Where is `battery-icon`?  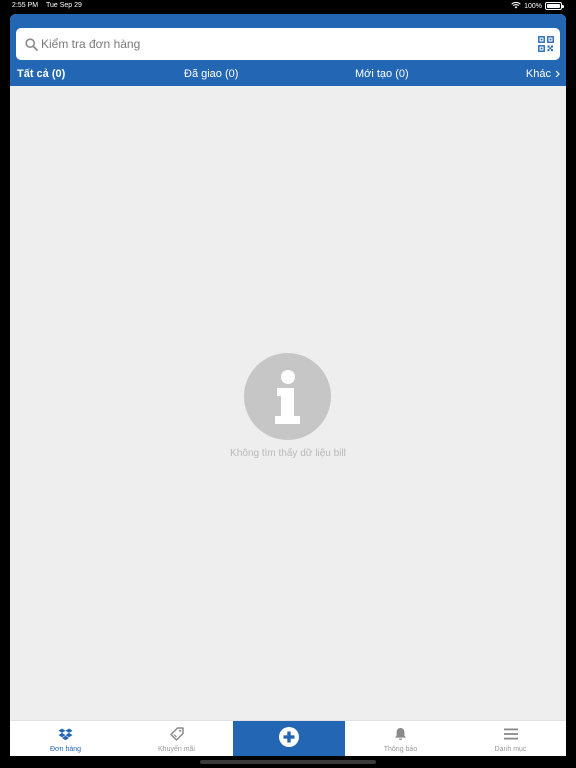
battery-icon is located at coordinates (554, 6).